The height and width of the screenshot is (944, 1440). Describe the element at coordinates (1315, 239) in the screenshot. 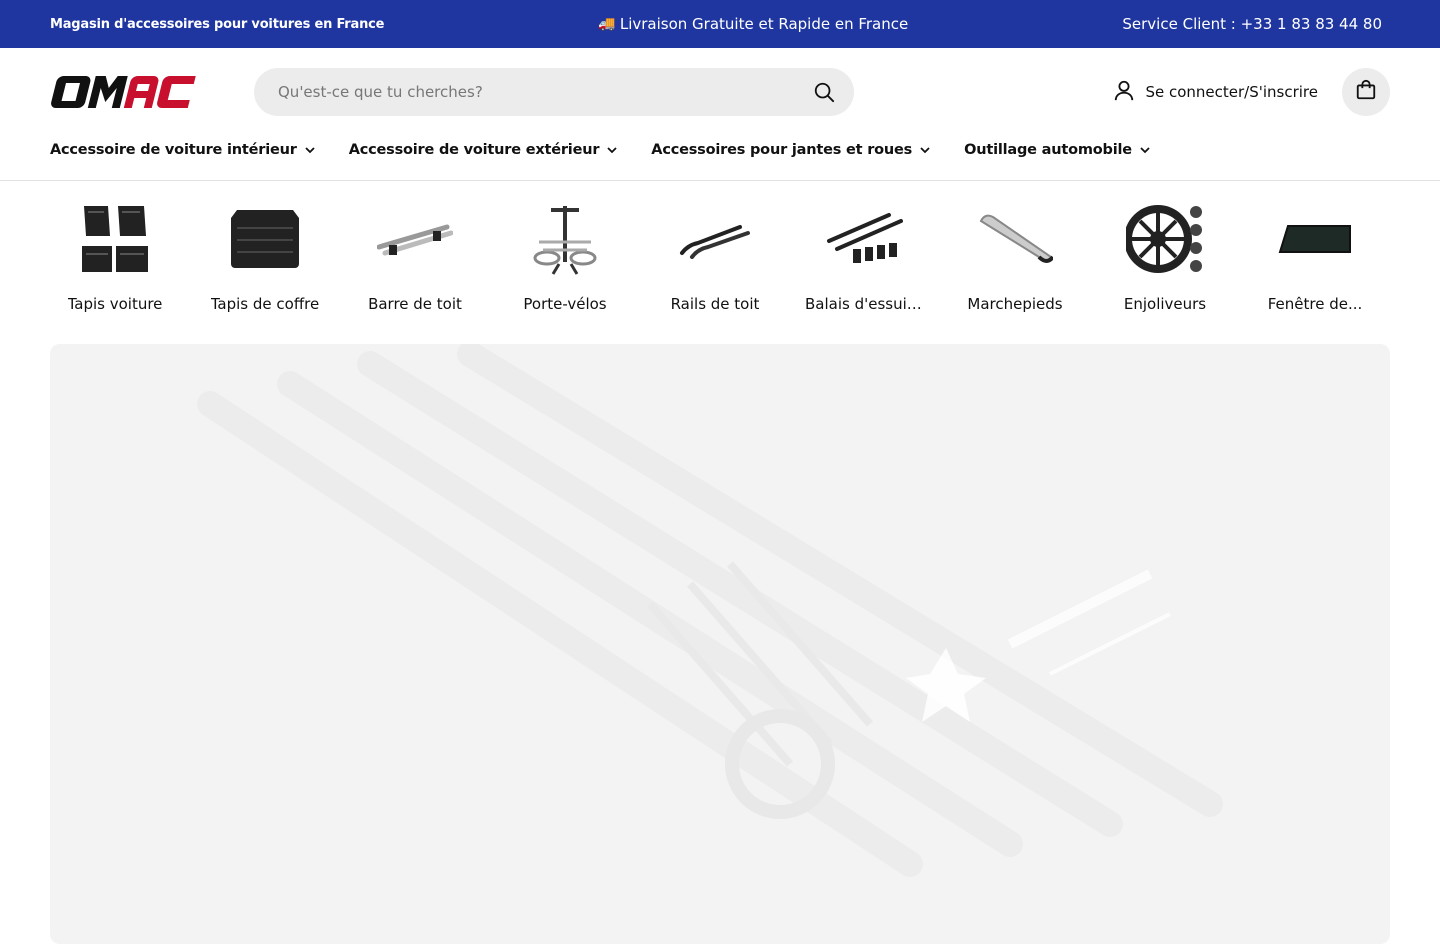

I see `window-icon` at that location.